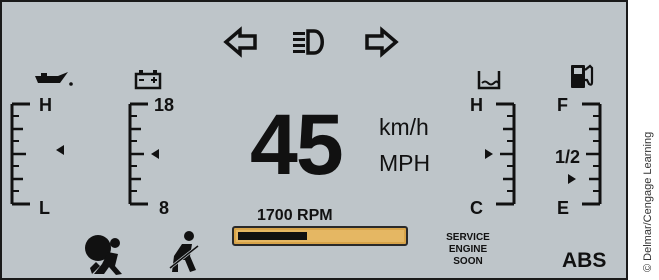 Image resolution: width=659 pixels, height=280 pixels. What do you see at coordinates (582, 76) in the screenshot?
I see `fuel-pump-icon` at bounding box center [582, 76].